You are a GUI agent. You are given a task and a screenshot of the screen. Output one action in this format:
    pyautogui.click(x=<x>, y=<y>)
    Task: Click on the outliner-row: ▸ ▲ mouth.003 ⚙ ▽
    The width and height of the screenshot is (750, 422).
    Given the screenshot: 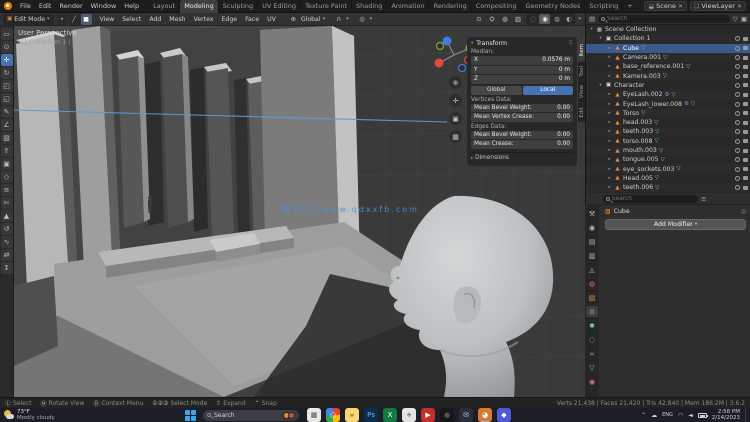 What is the action you would take?
    pyautogui.click(x=668, y=150)
    